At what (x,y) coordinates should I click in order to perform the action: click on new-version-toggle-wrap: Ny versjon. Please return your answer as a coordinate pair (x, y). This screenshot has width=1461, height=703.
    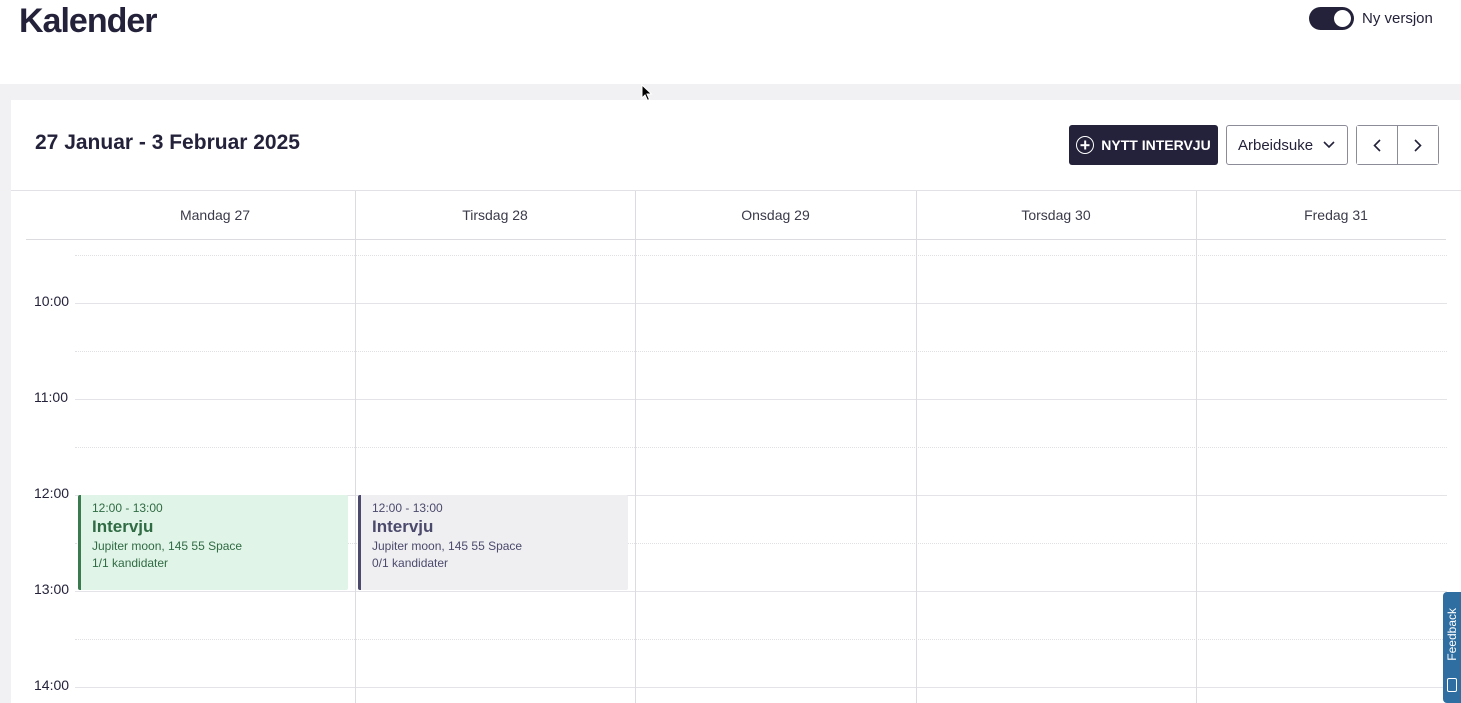
    Looking at the image, I should click on (1371, 18).